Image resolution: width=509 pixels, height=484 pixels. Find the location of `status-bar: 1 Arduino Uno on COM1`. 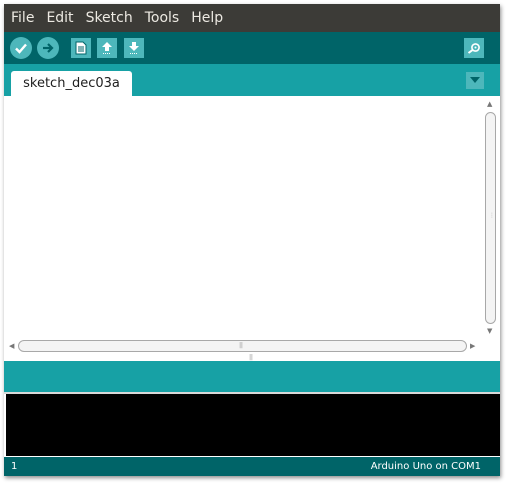

status-bar: 1 Arduino Uno on COM1 is located at coordinates (252, 466).